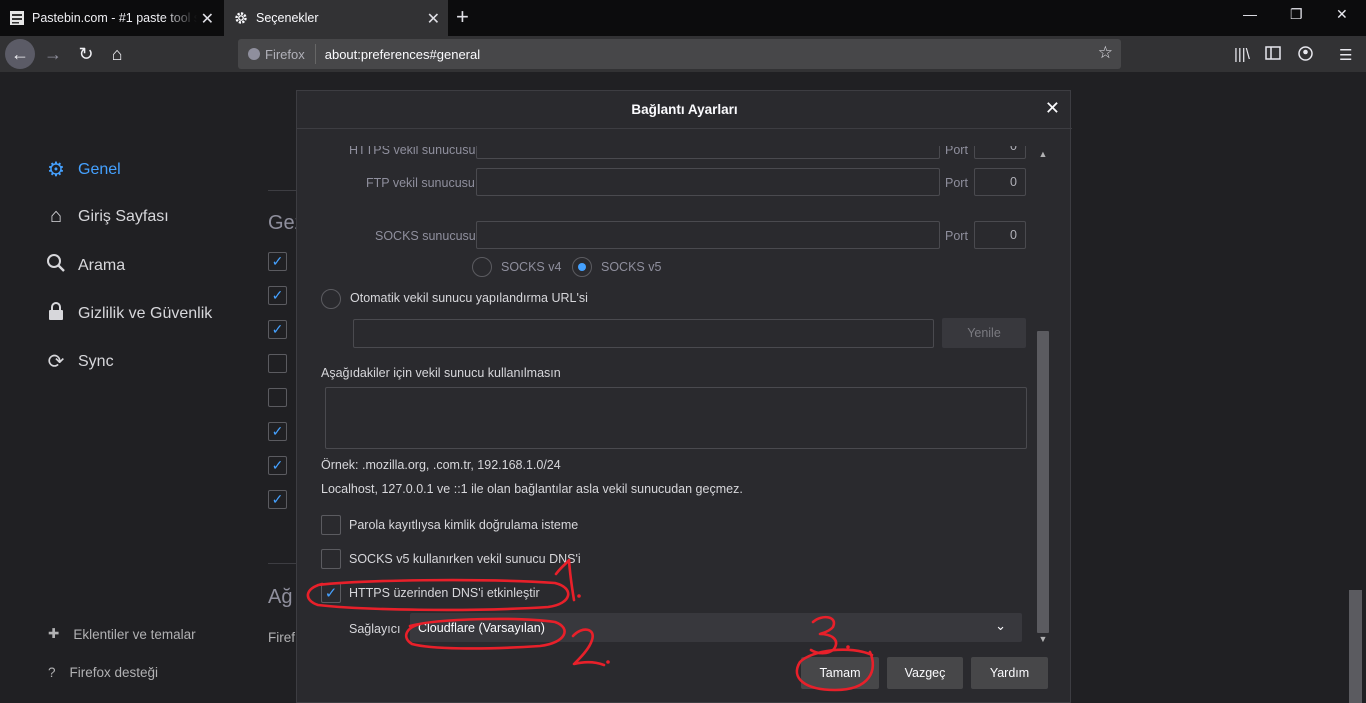 This screenshot has height=703, width=1366. I want to click on account-icon, so click(1305, 55).